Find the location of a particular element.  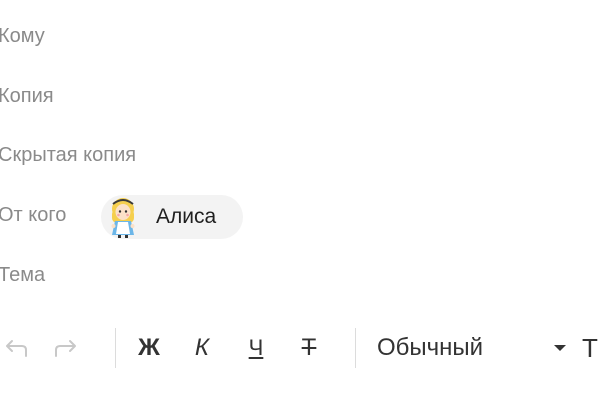

italic-button: К is located at coordinates (202, 348).